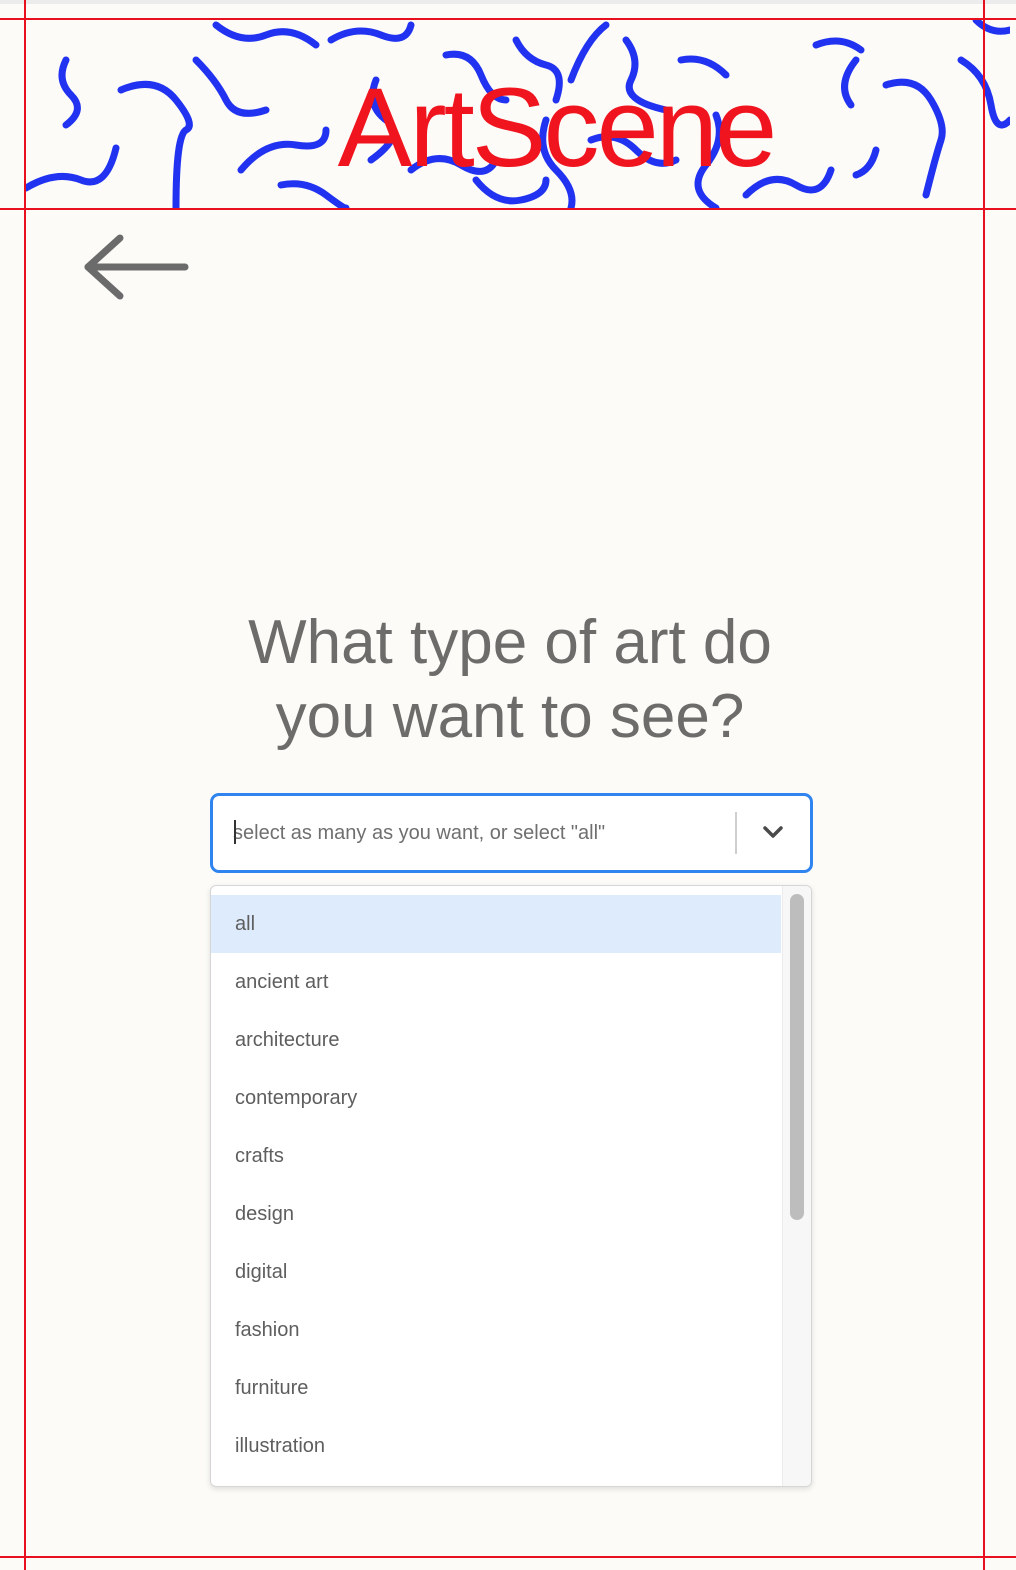 Image resolution: width=1016 pixels, height=1570 pixels. What do you see at coordinates (797, 1057) in the screenshot?
I see `menu-scrollbar-thumb` at bounding box center [797, 1057].